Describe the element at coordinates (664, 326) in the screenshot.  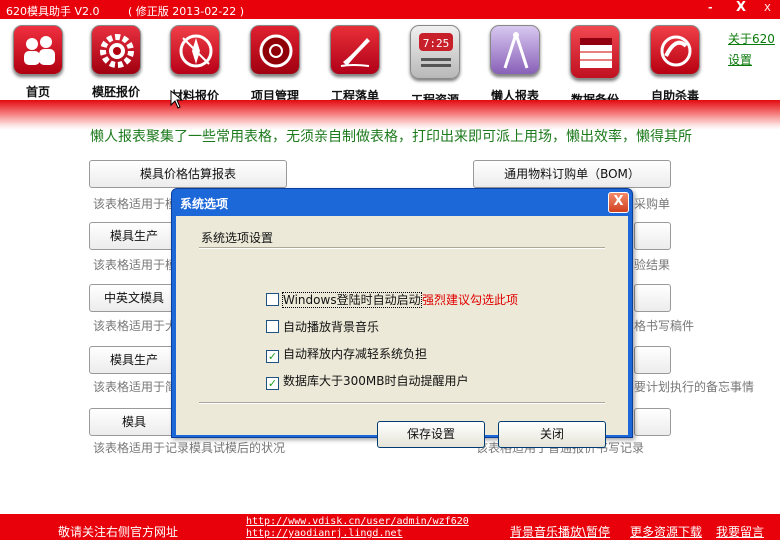
I see `report-description: 格书写稿件` at that location.